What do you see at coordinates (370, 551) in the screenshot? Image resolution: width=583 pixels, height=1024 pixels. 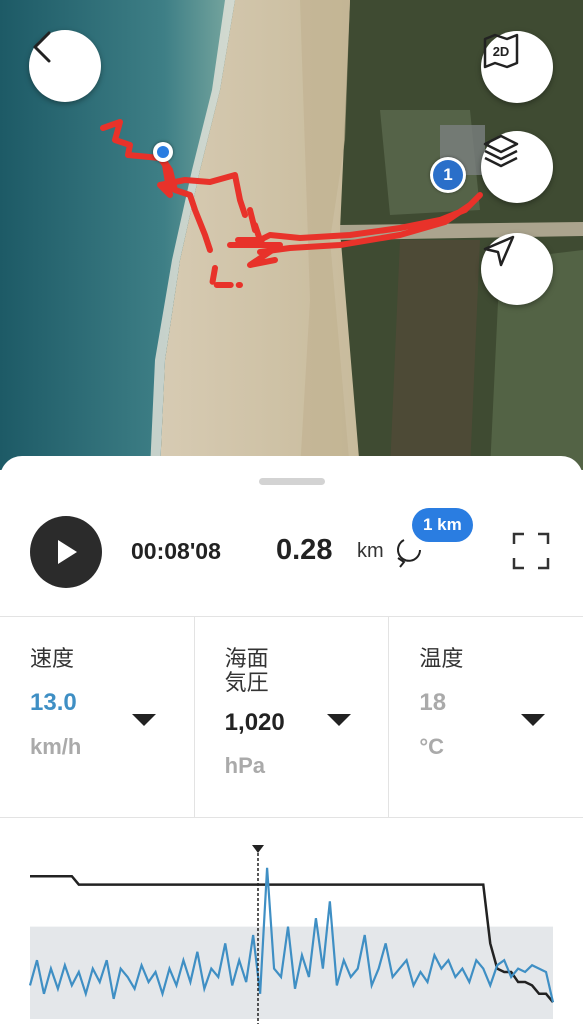 I see `distance-unit: km` at bounding box center [370, 551].